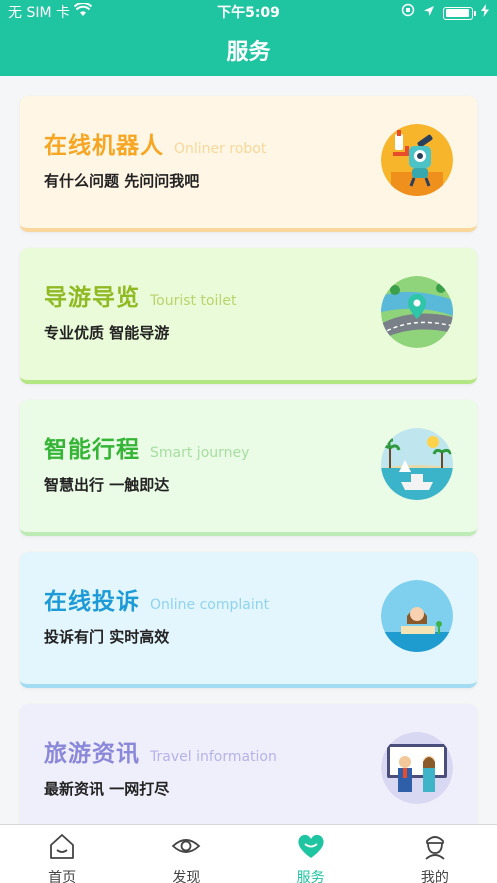 The image size is (497, 883). Describe the element at coordinates (417, 768) in the screenshot. I see `presenters-icon` at that location.